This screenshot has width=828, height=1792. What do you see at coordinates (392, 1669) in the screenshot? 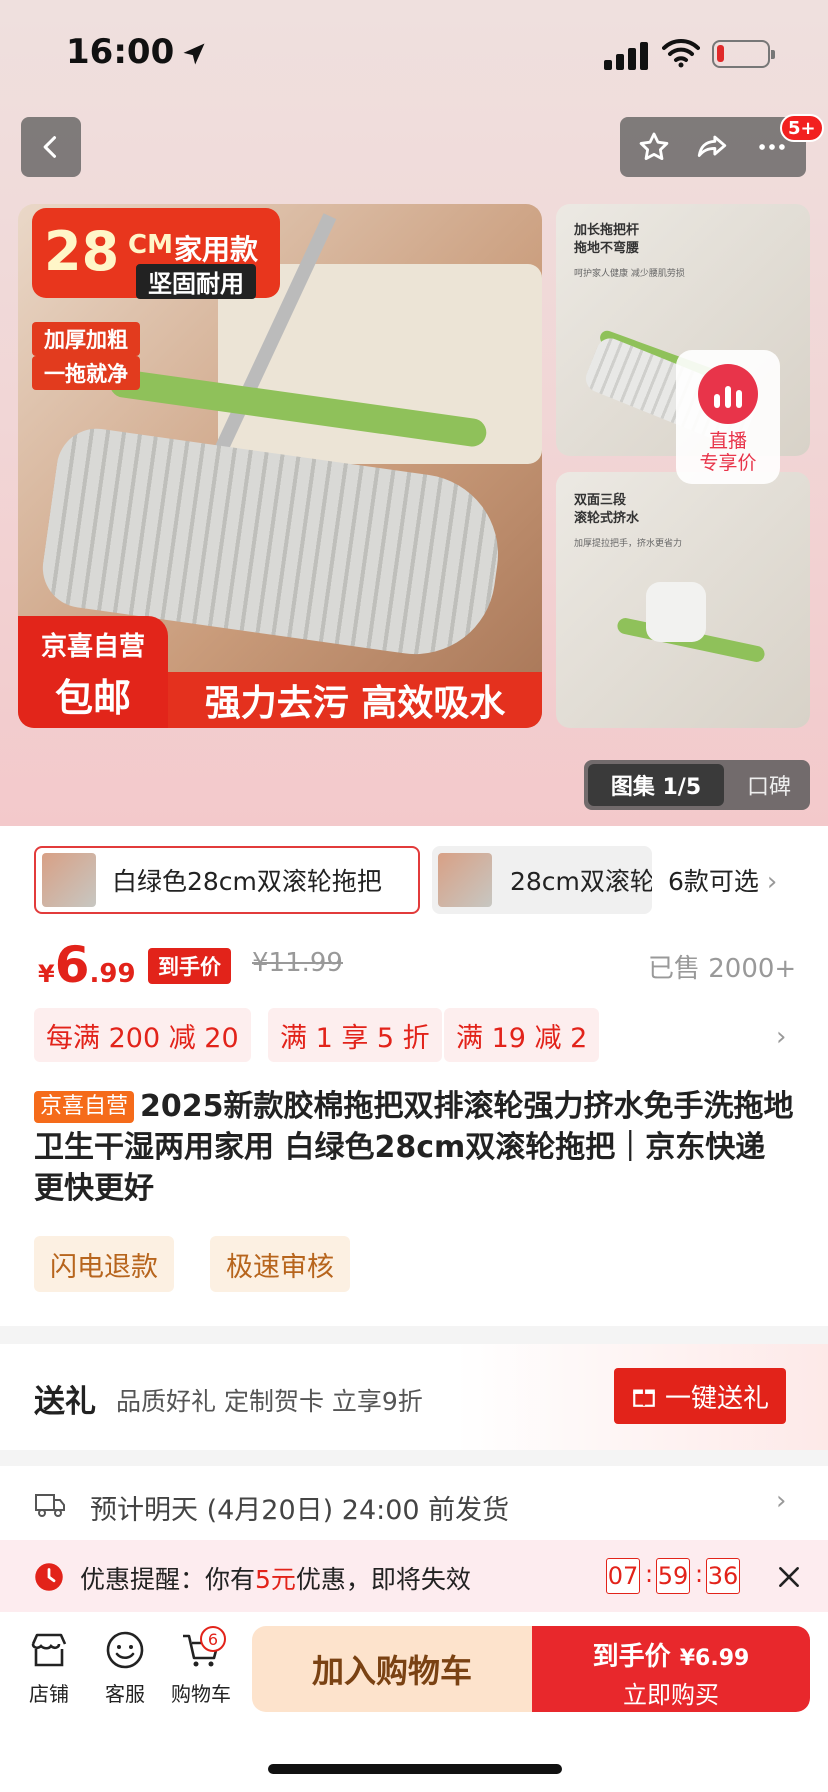
I see `add-to-cart-button: 加入购物车` at bounding box center [392, 1669].